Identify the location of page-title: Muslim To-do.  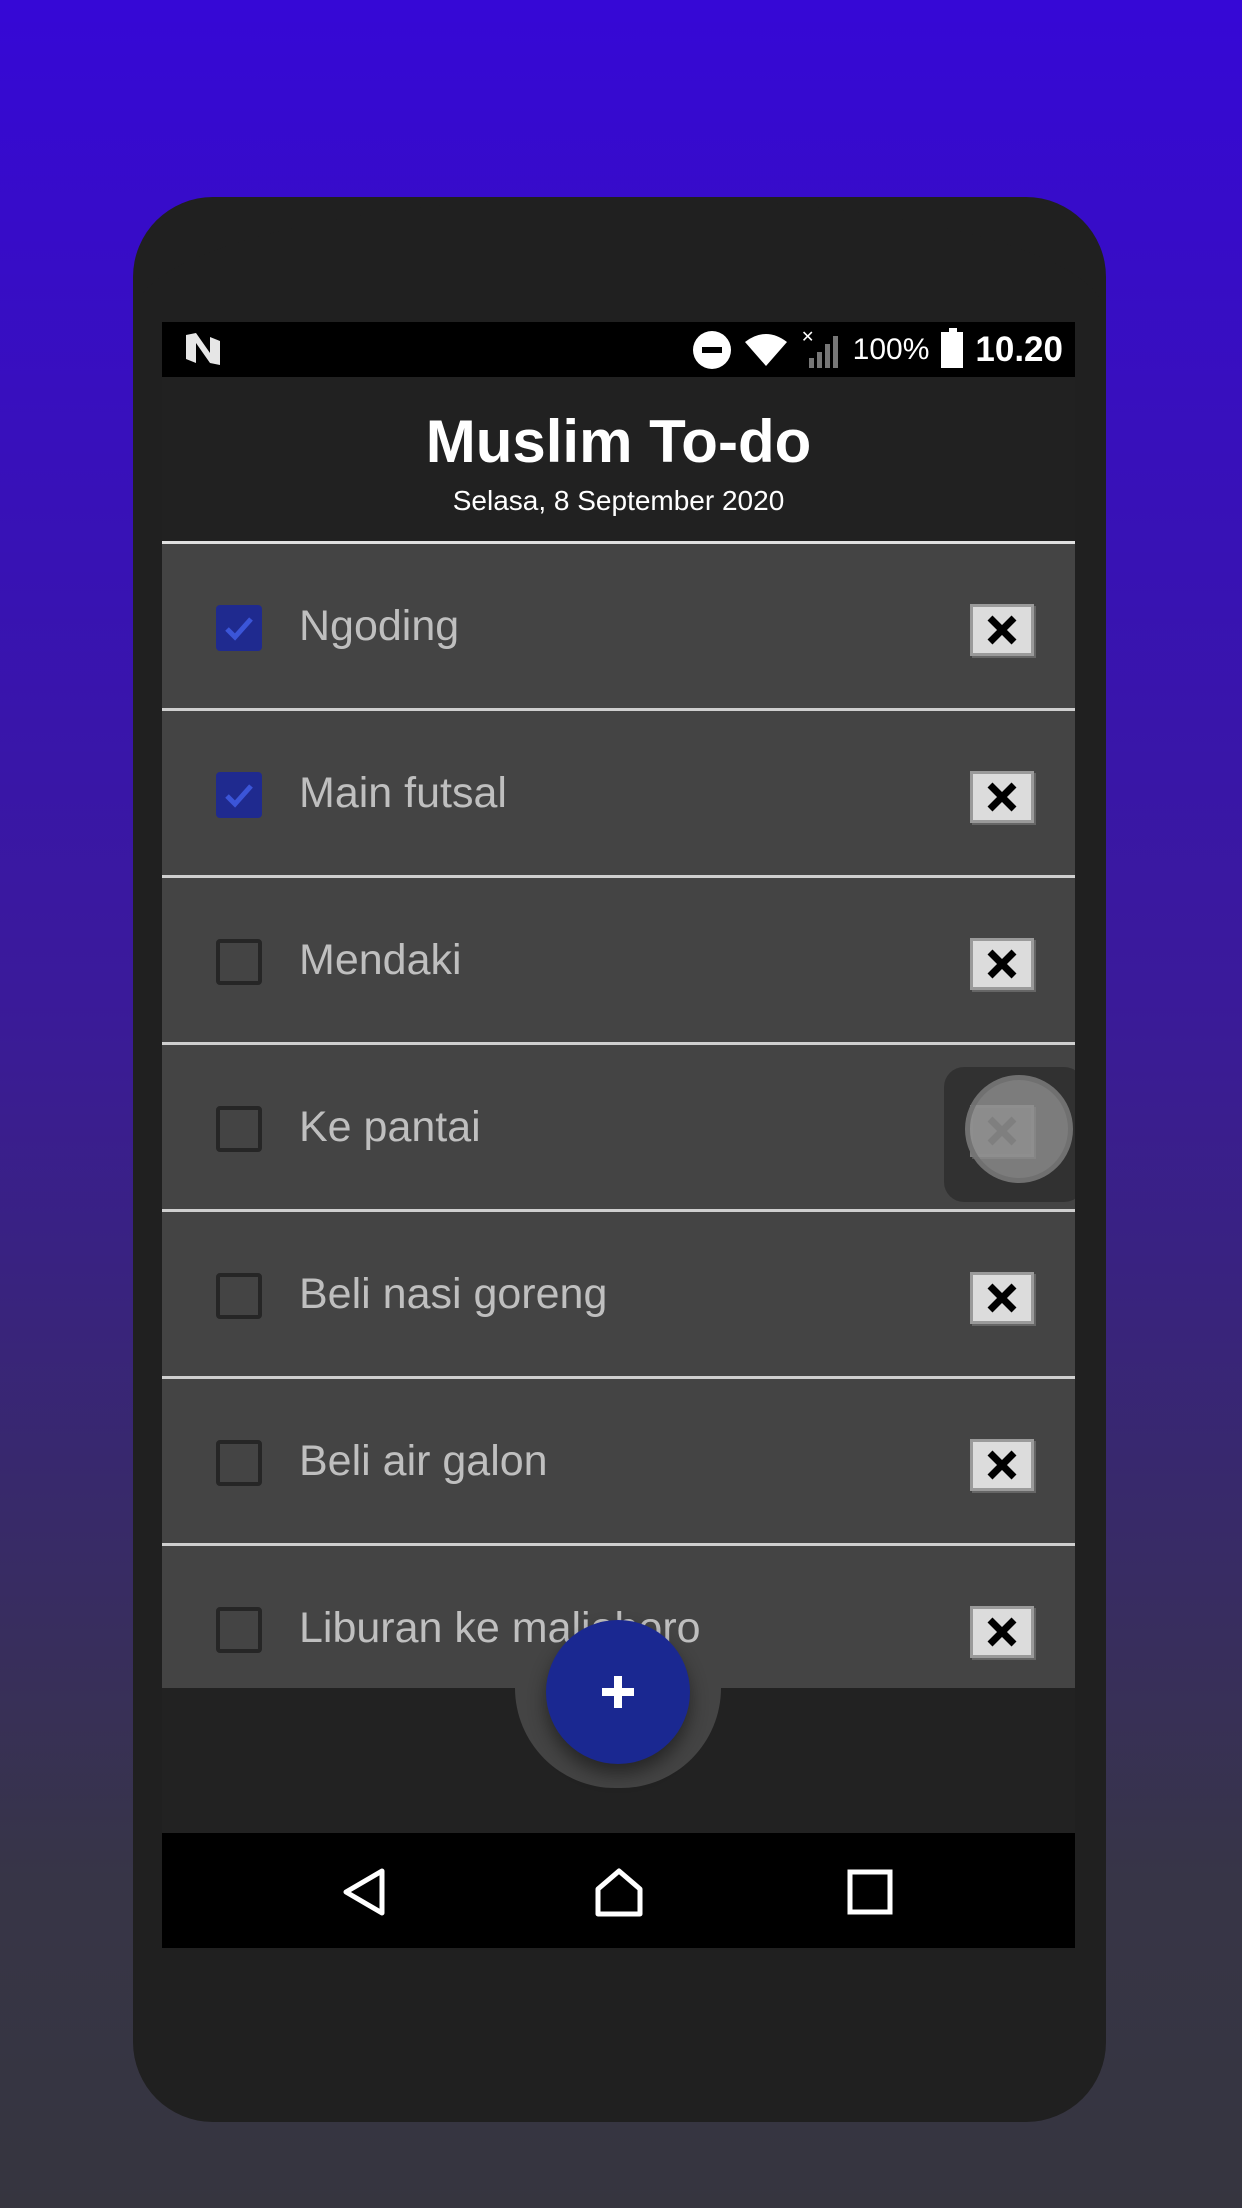
(618, 441).